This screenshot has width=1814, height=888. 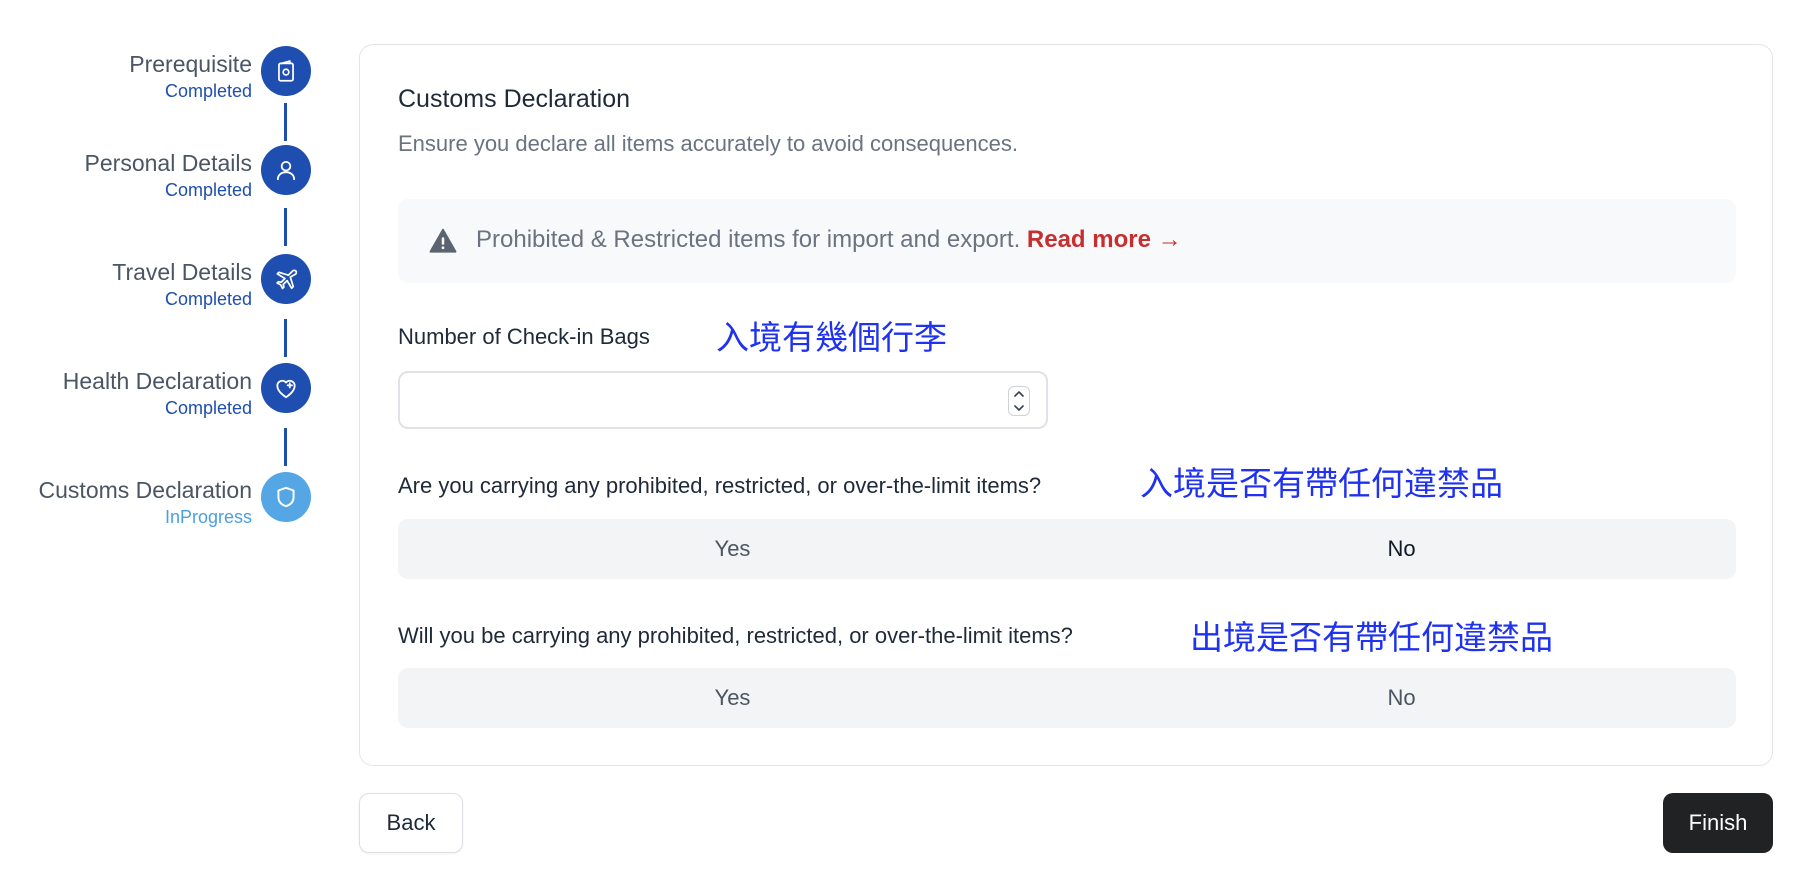 What do you see at coordinates (190, 64) in the screenshot?
I see `step-title: Prerequisite` at bounding box center [190, 64].